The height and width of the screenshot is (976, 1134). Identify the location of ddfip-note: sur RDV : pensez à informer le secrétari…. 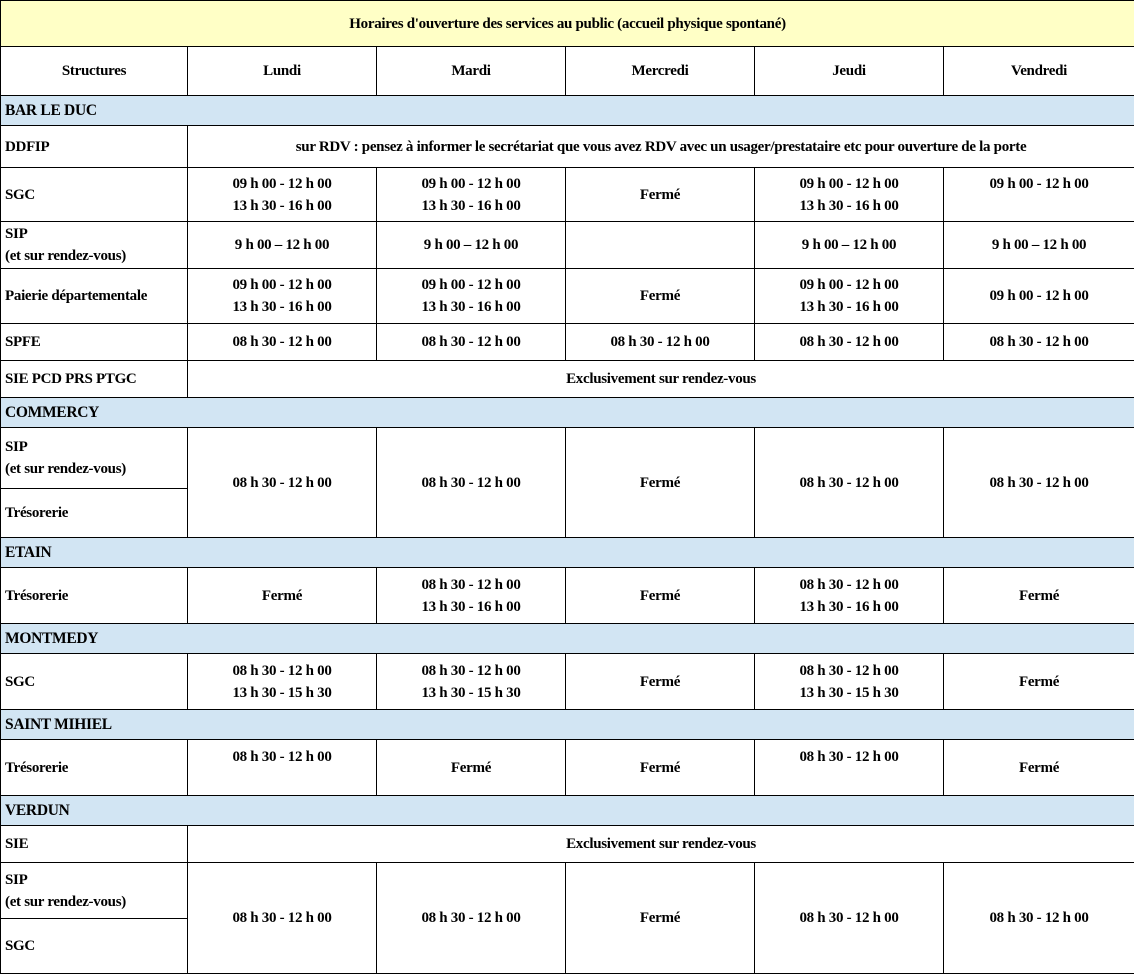
(660, 146).